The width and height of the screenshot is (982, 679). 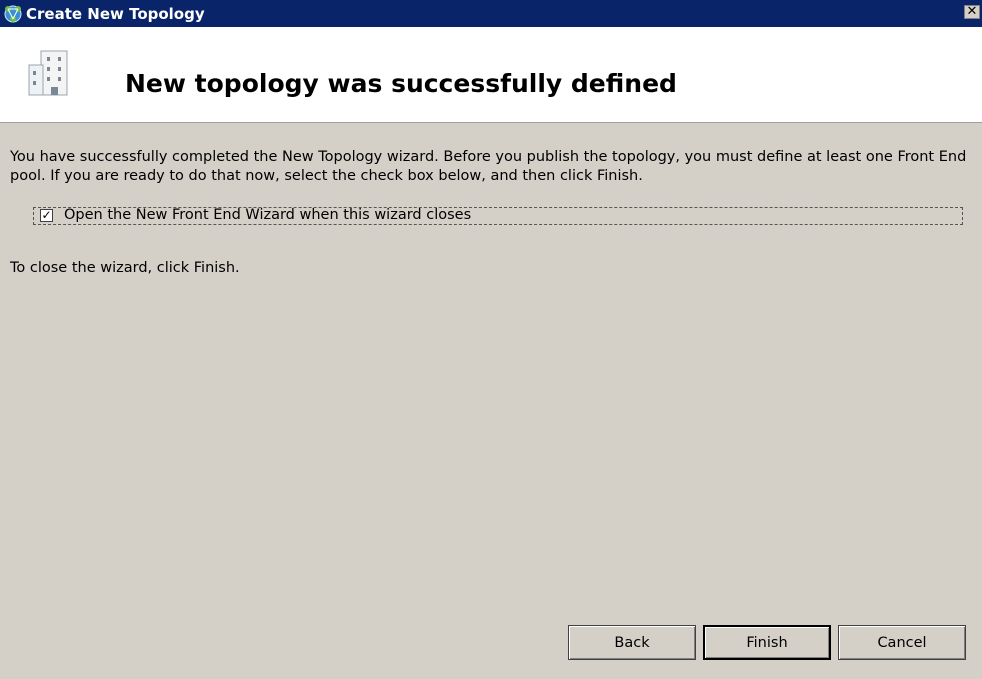 I want to click on finish-button: Finish, so click(x=767, y=642).